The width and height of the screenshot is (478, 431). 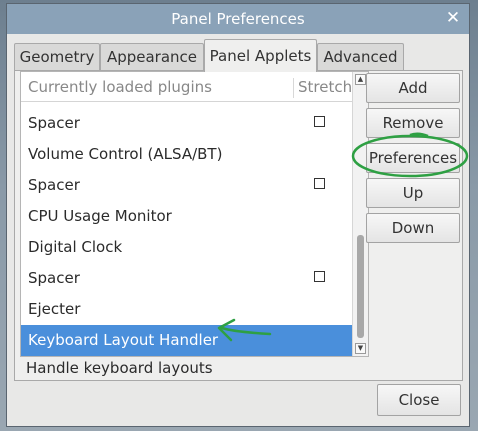 I want to click on add-button: Add, so click(x=413, y=88).